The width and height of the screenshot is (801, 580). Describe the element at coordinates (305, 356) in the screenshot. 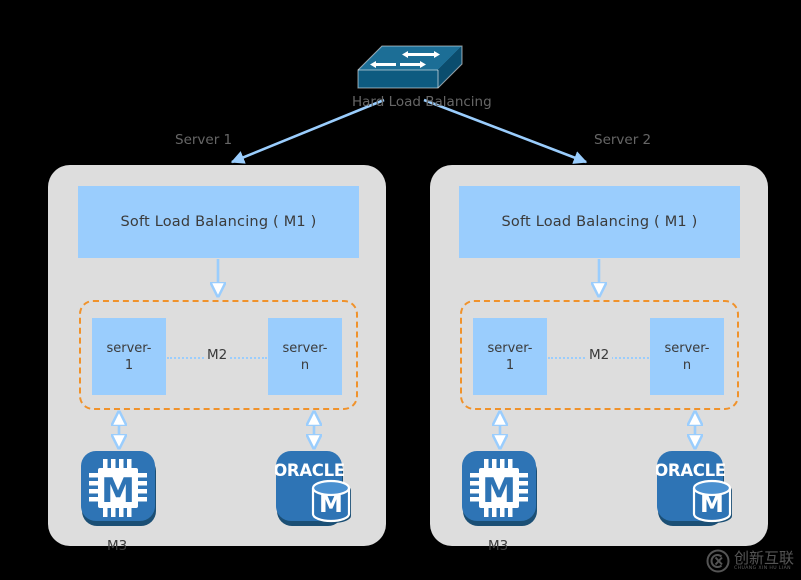

I see `node-box-server-n-left: server- n` at that location.